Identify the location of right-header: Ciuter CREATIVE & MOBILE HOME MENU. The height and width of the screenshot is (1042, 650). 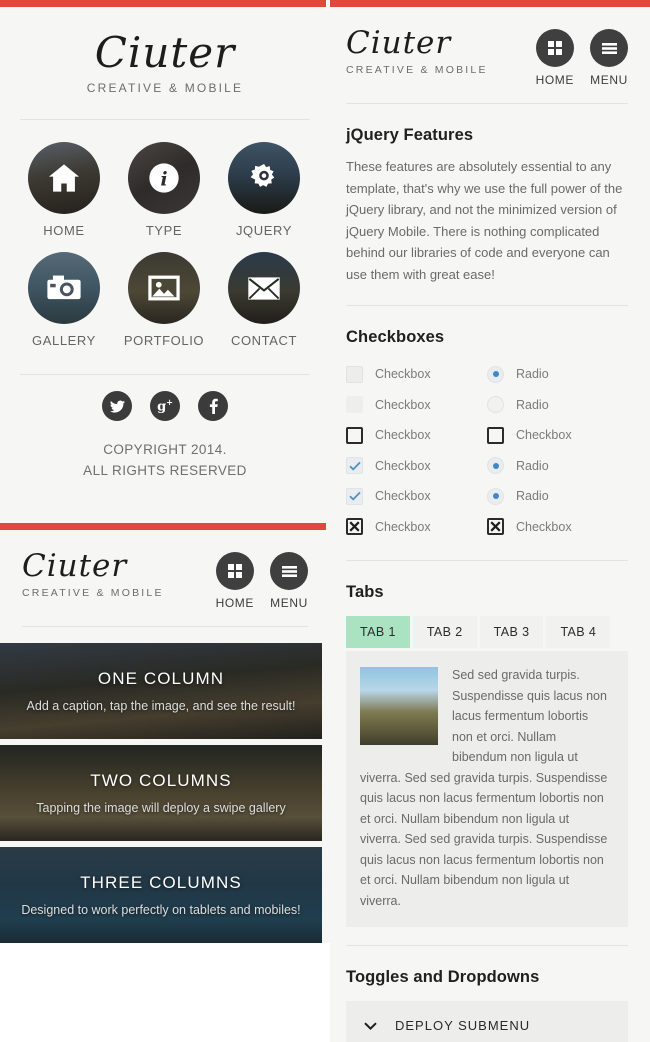
(490, 47).